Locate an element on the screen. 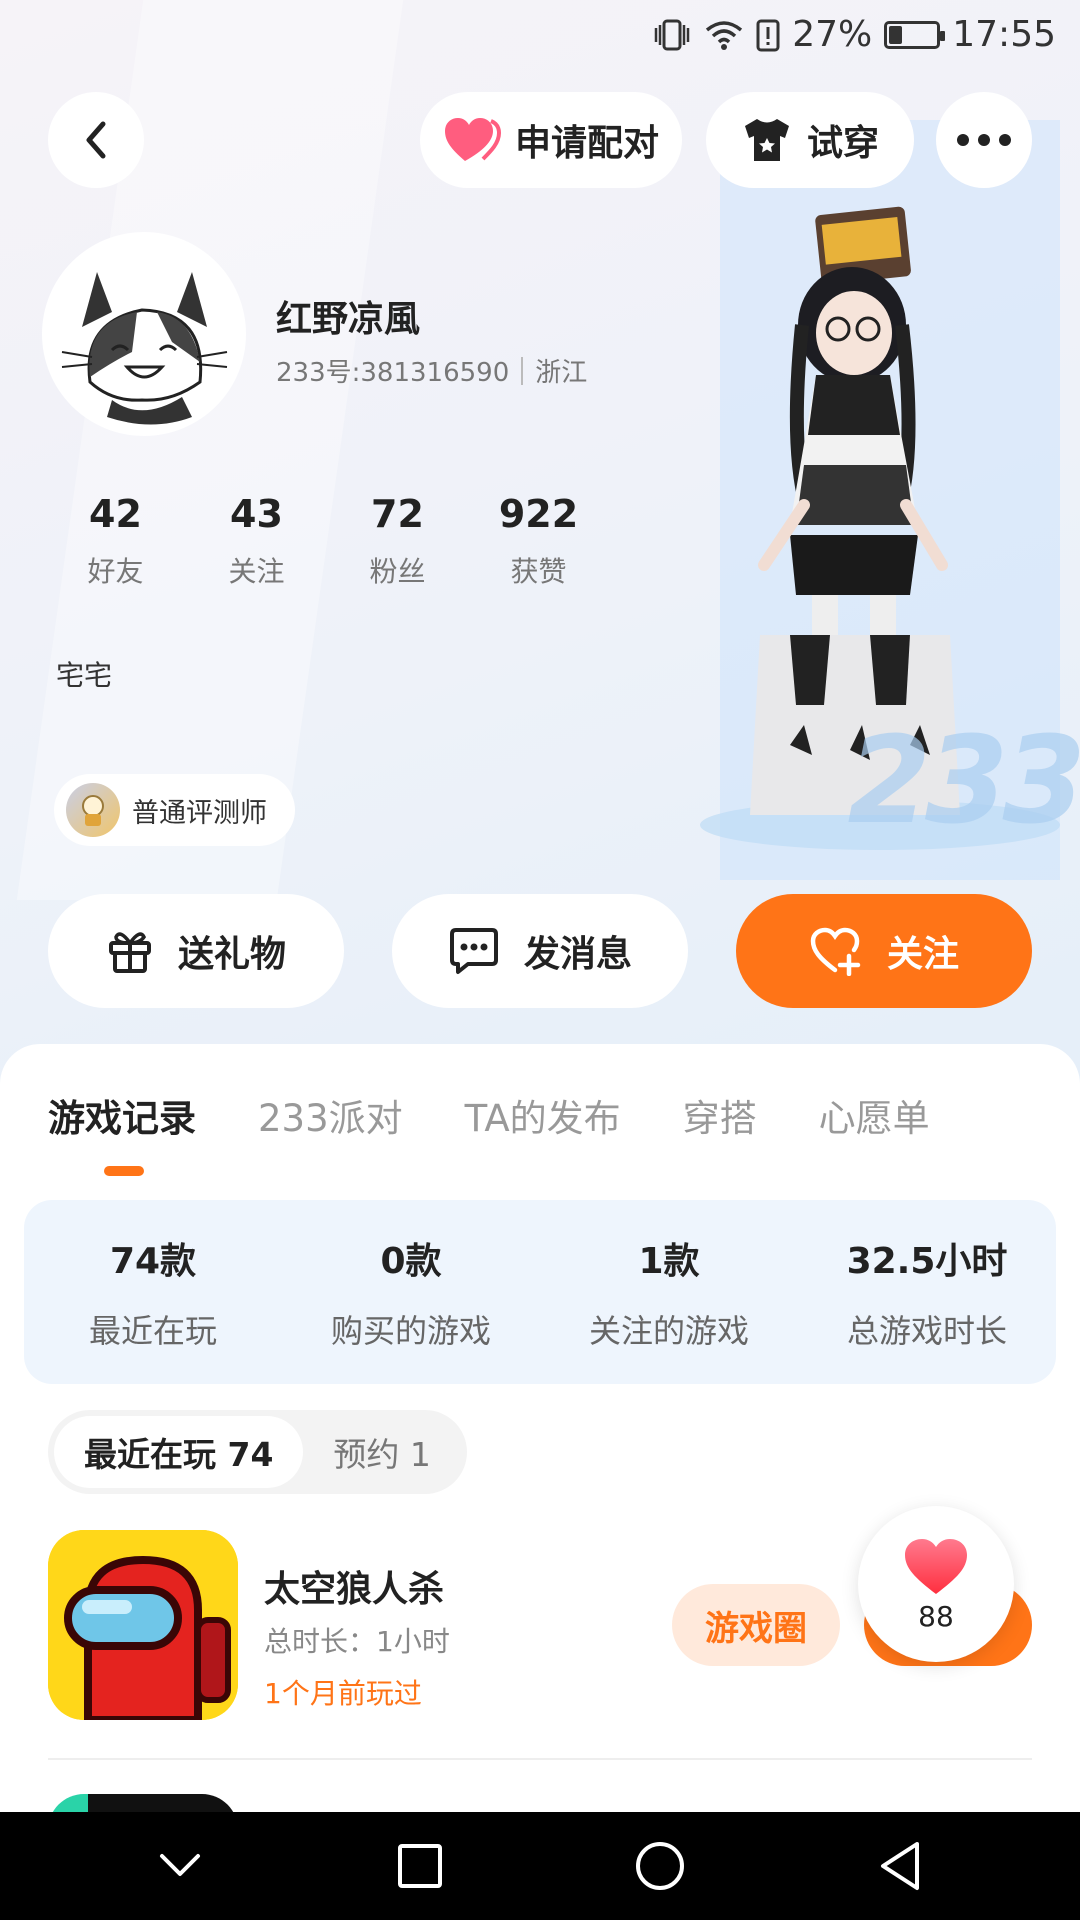  summary-value: 0款 is located at coordinates (411, 1261).